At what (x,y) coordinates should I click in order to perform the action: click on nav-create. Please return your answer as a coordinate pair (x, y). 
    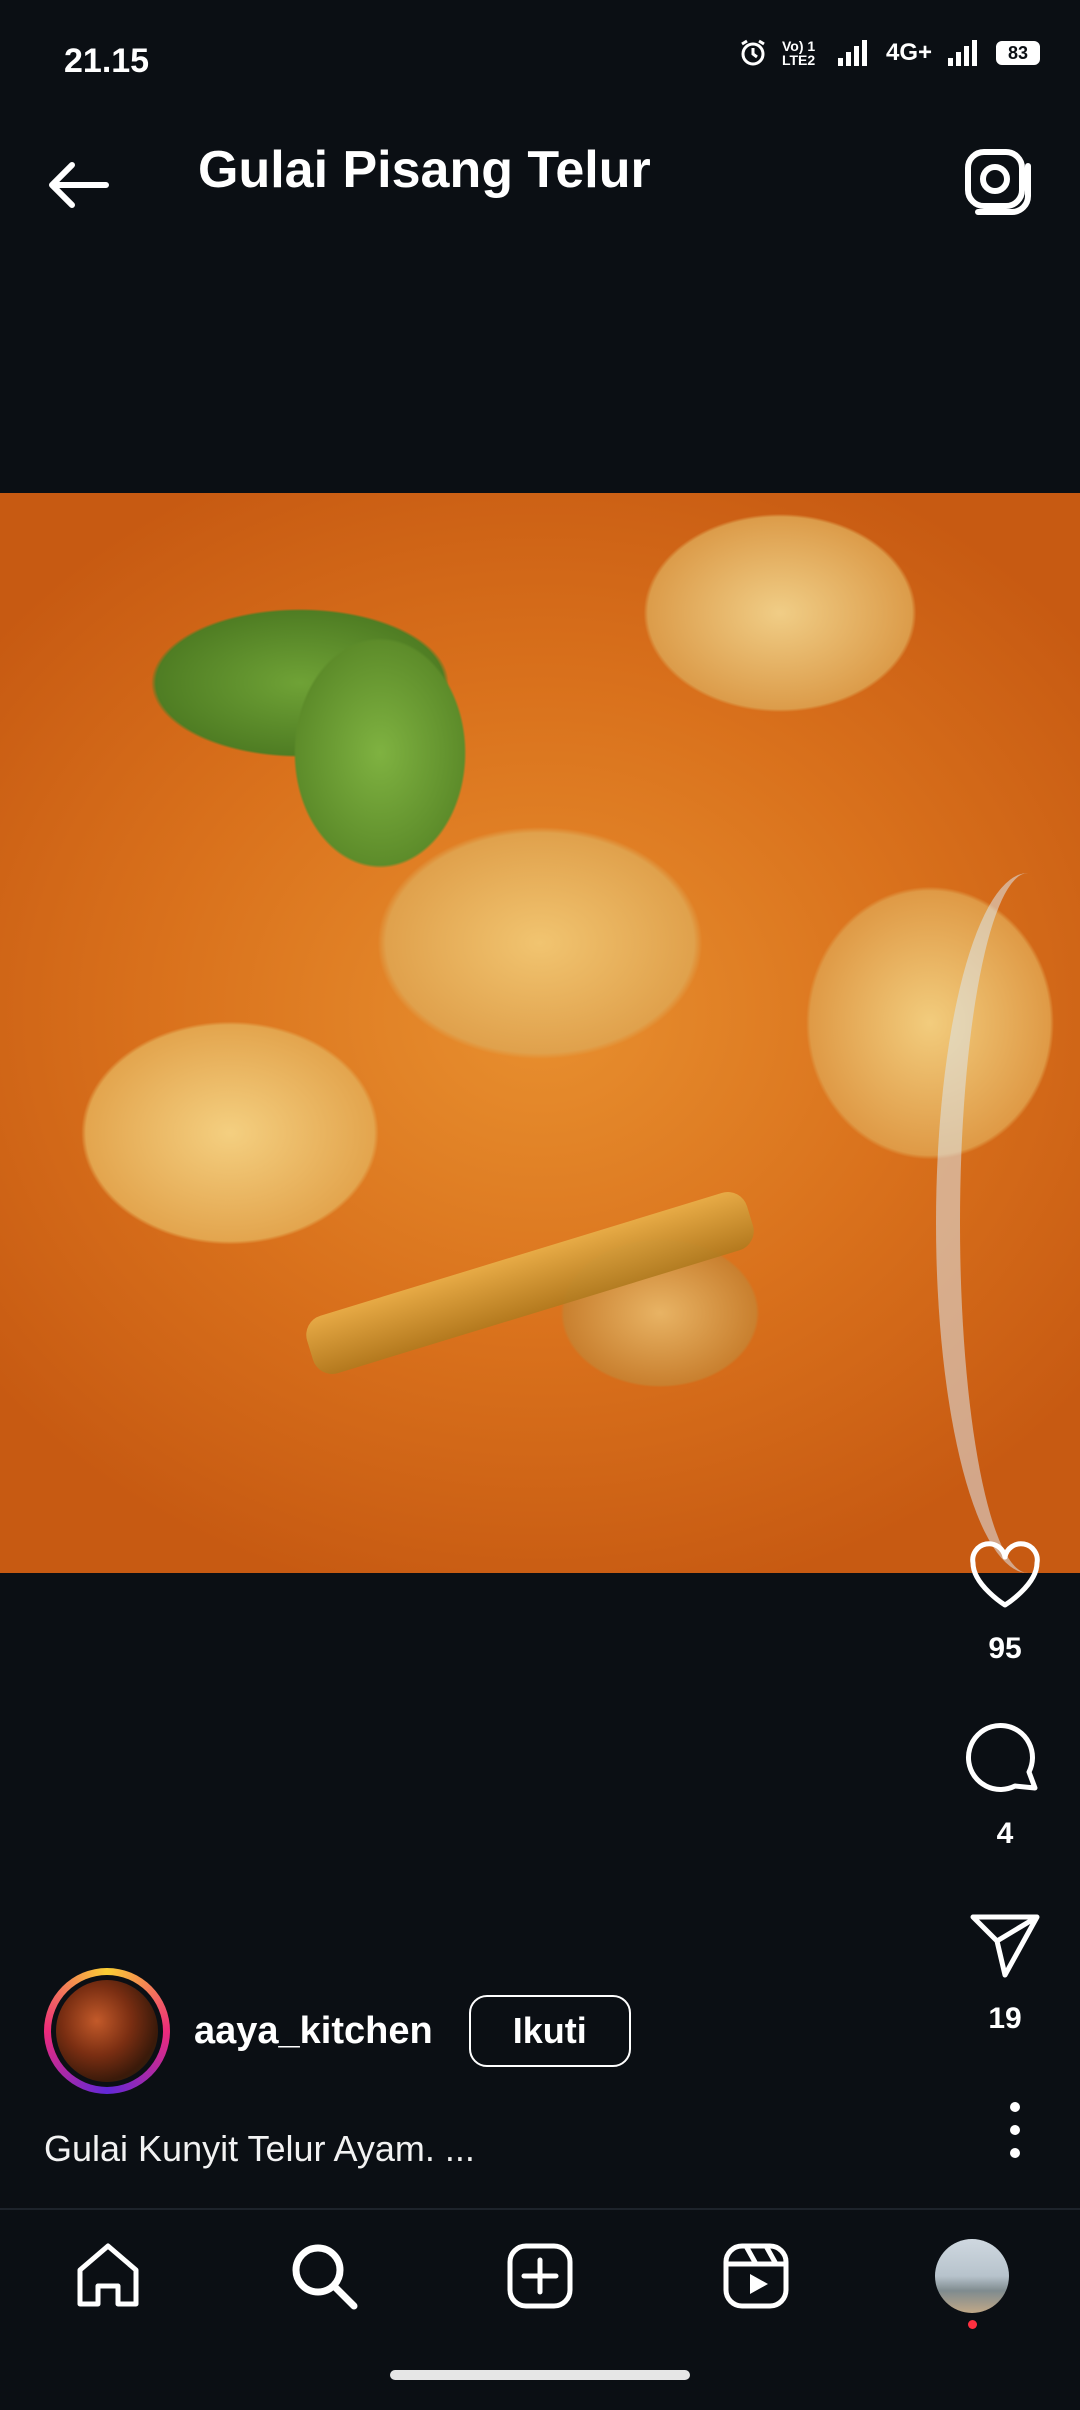
    Looking at the image, I should click on (540, 2276).